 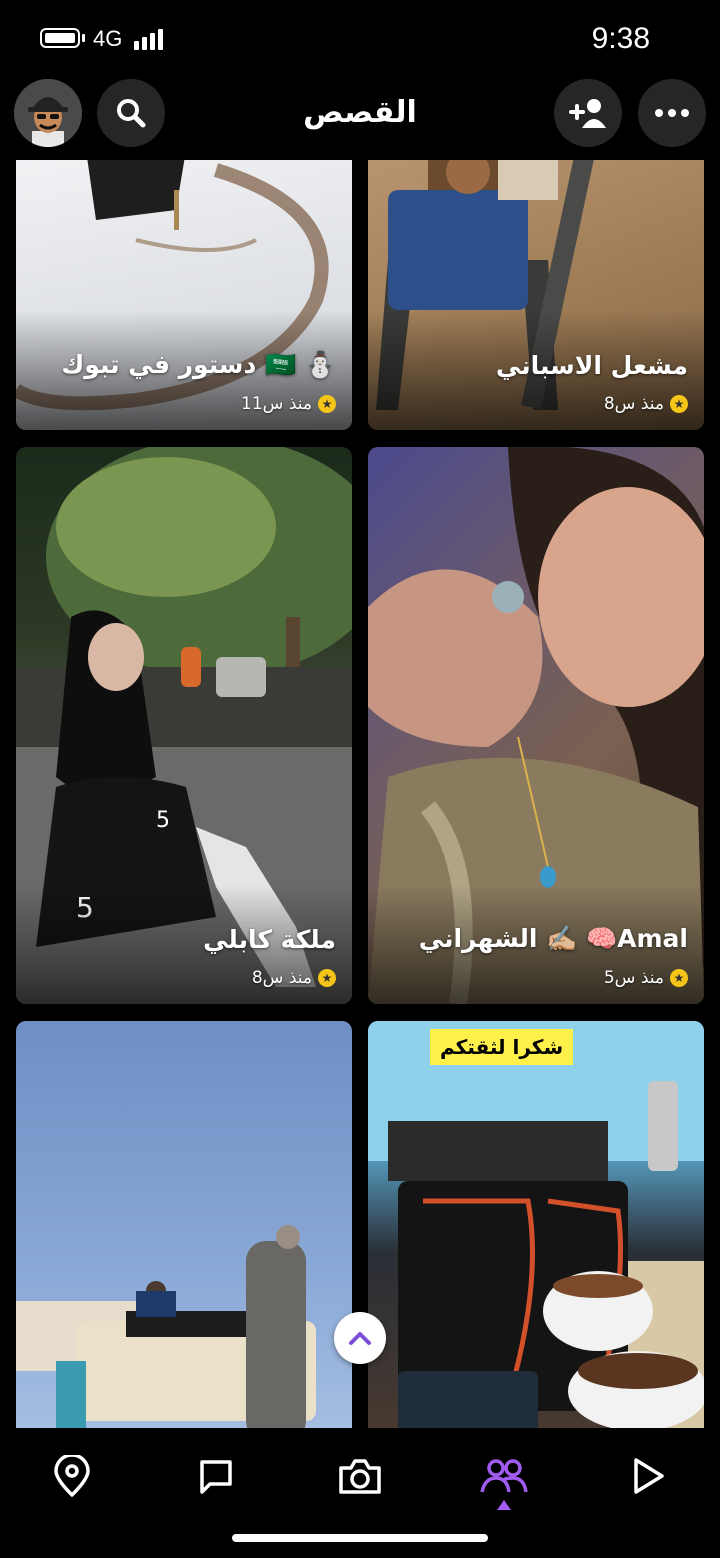 I want to click on svg-text: 5, so click(x=163, y=820).